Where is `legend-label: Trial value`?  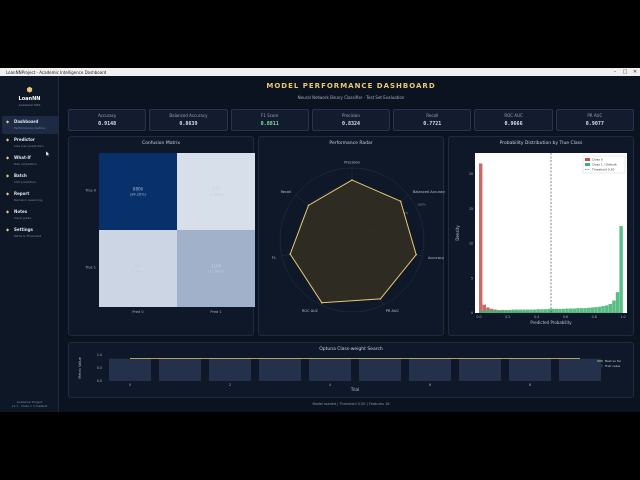
legend-label: Trial value is located at coordinates (612, 366).